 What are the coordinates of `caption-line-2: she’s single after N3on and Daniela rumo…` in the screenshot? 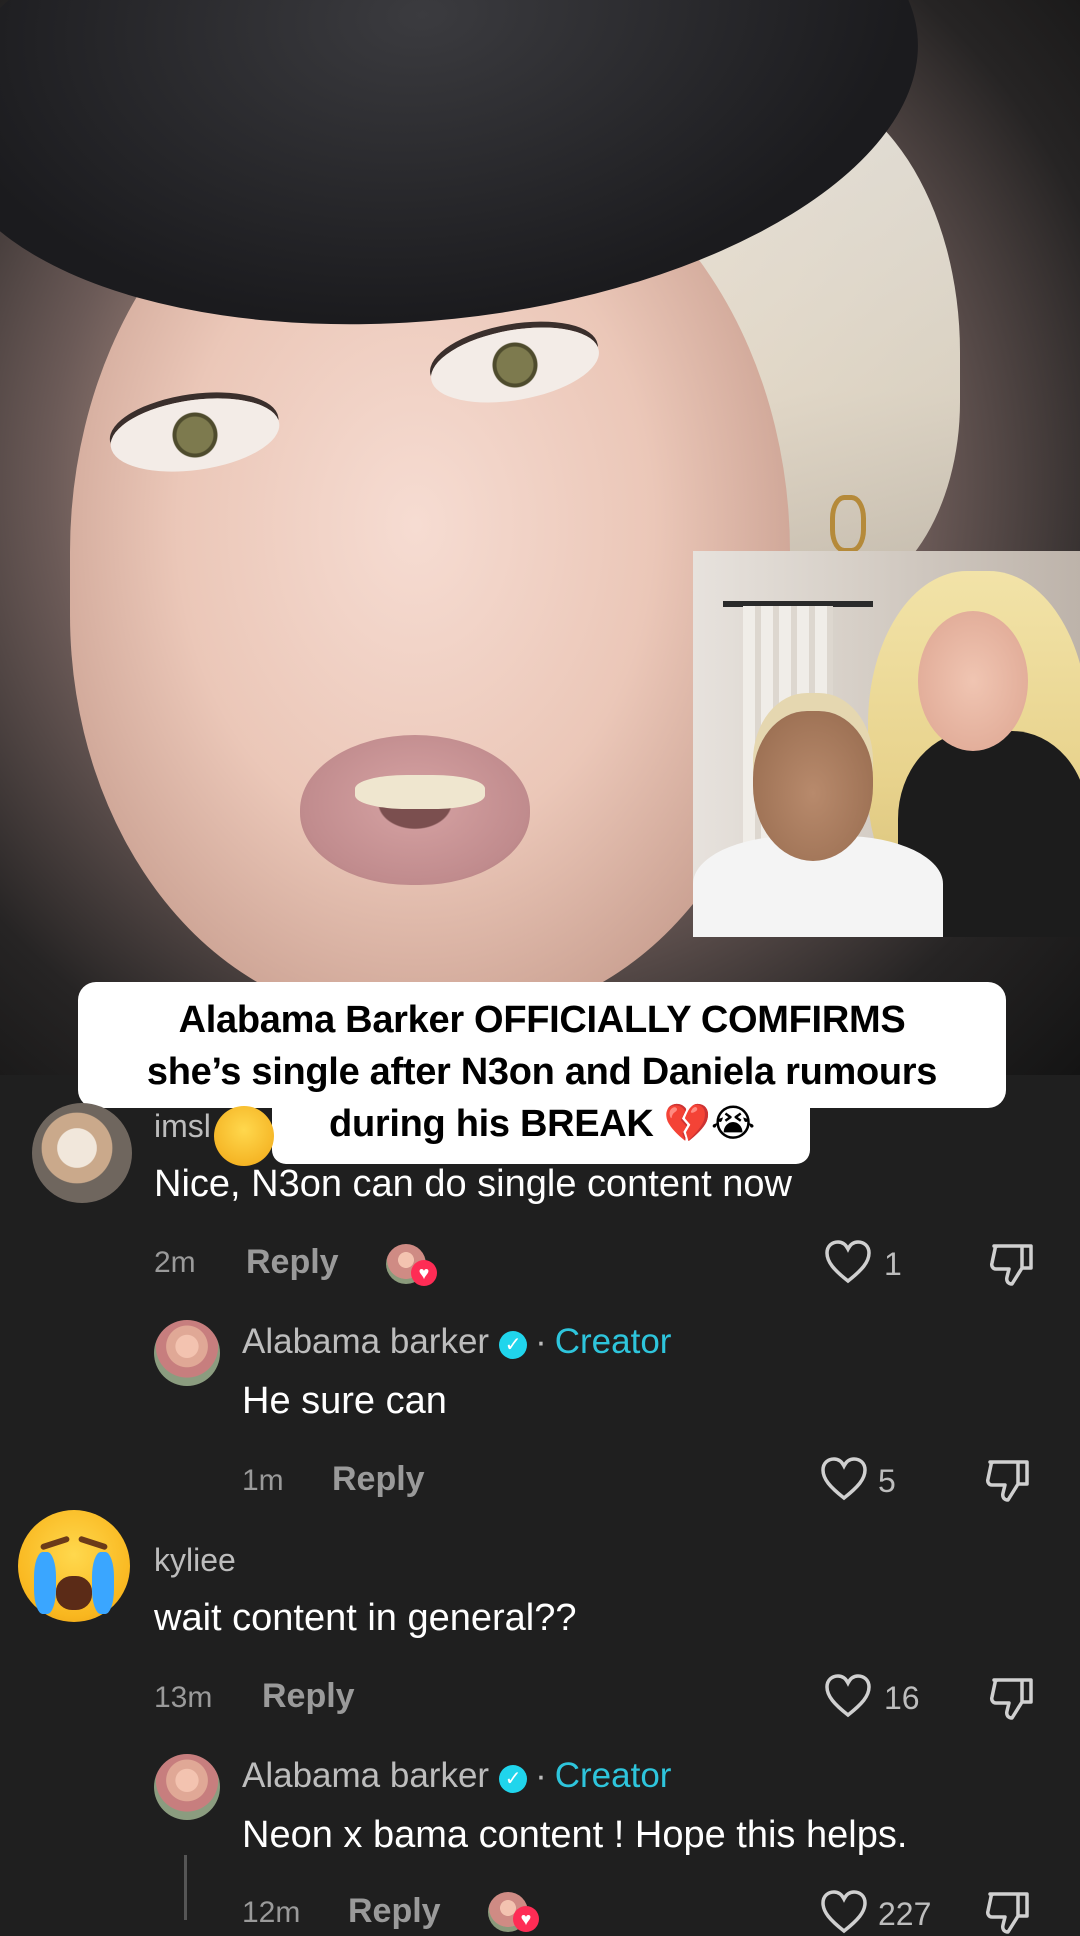 It's located at (542, 1072).